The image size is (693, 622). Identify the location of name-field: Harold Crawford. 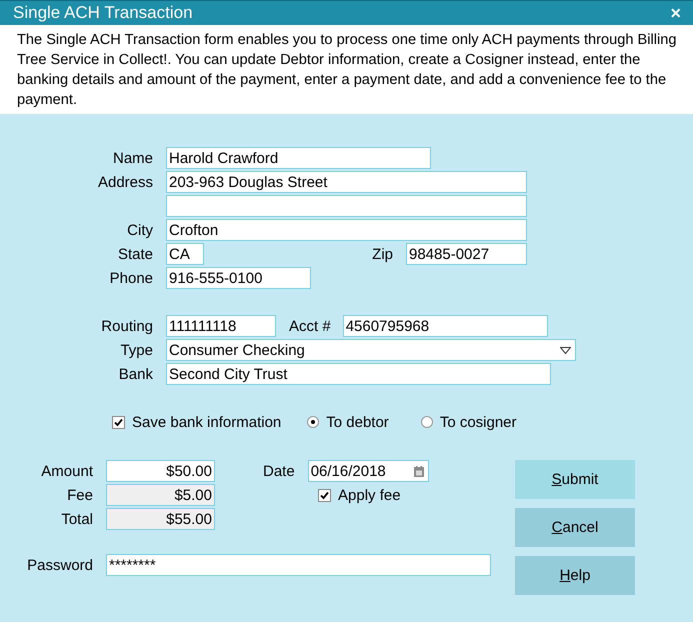
(298, 158).